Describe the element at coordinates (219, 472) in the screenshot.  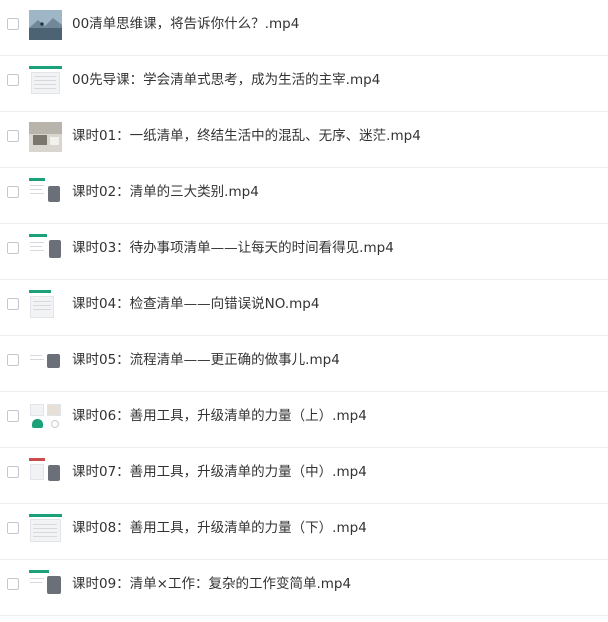
I see `file-name: 课时07：善用工具，升级清单的力量（中）.mp4` at that location.